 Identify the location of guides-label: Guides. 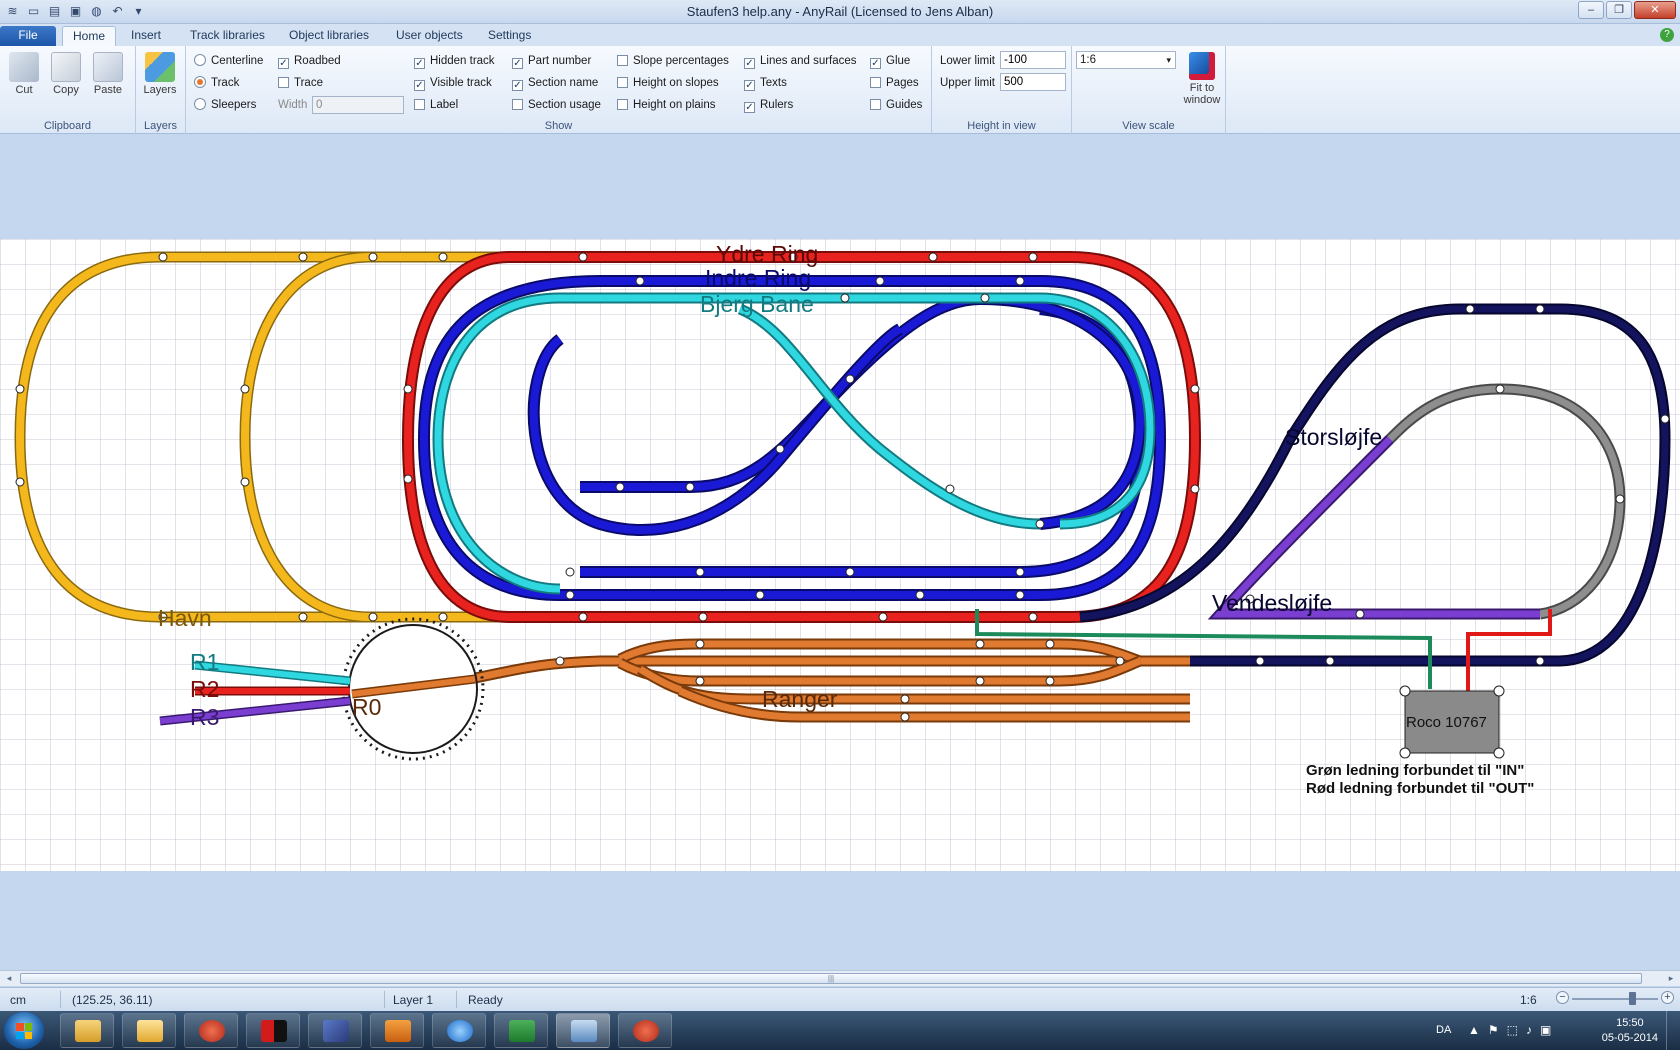
(904, 105).